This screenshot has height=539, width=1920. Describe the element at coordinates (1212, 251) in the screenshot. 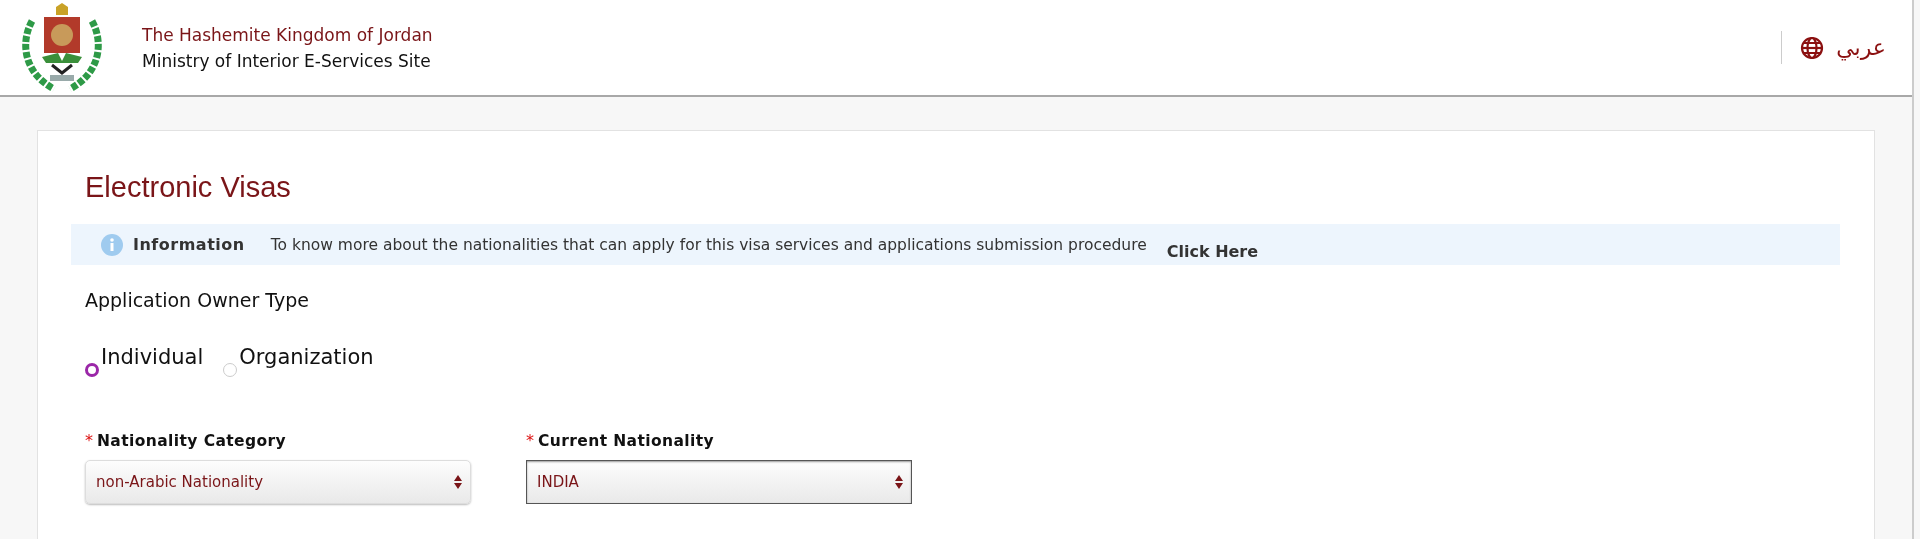

I see `click-here-link: Click Here` at that location.